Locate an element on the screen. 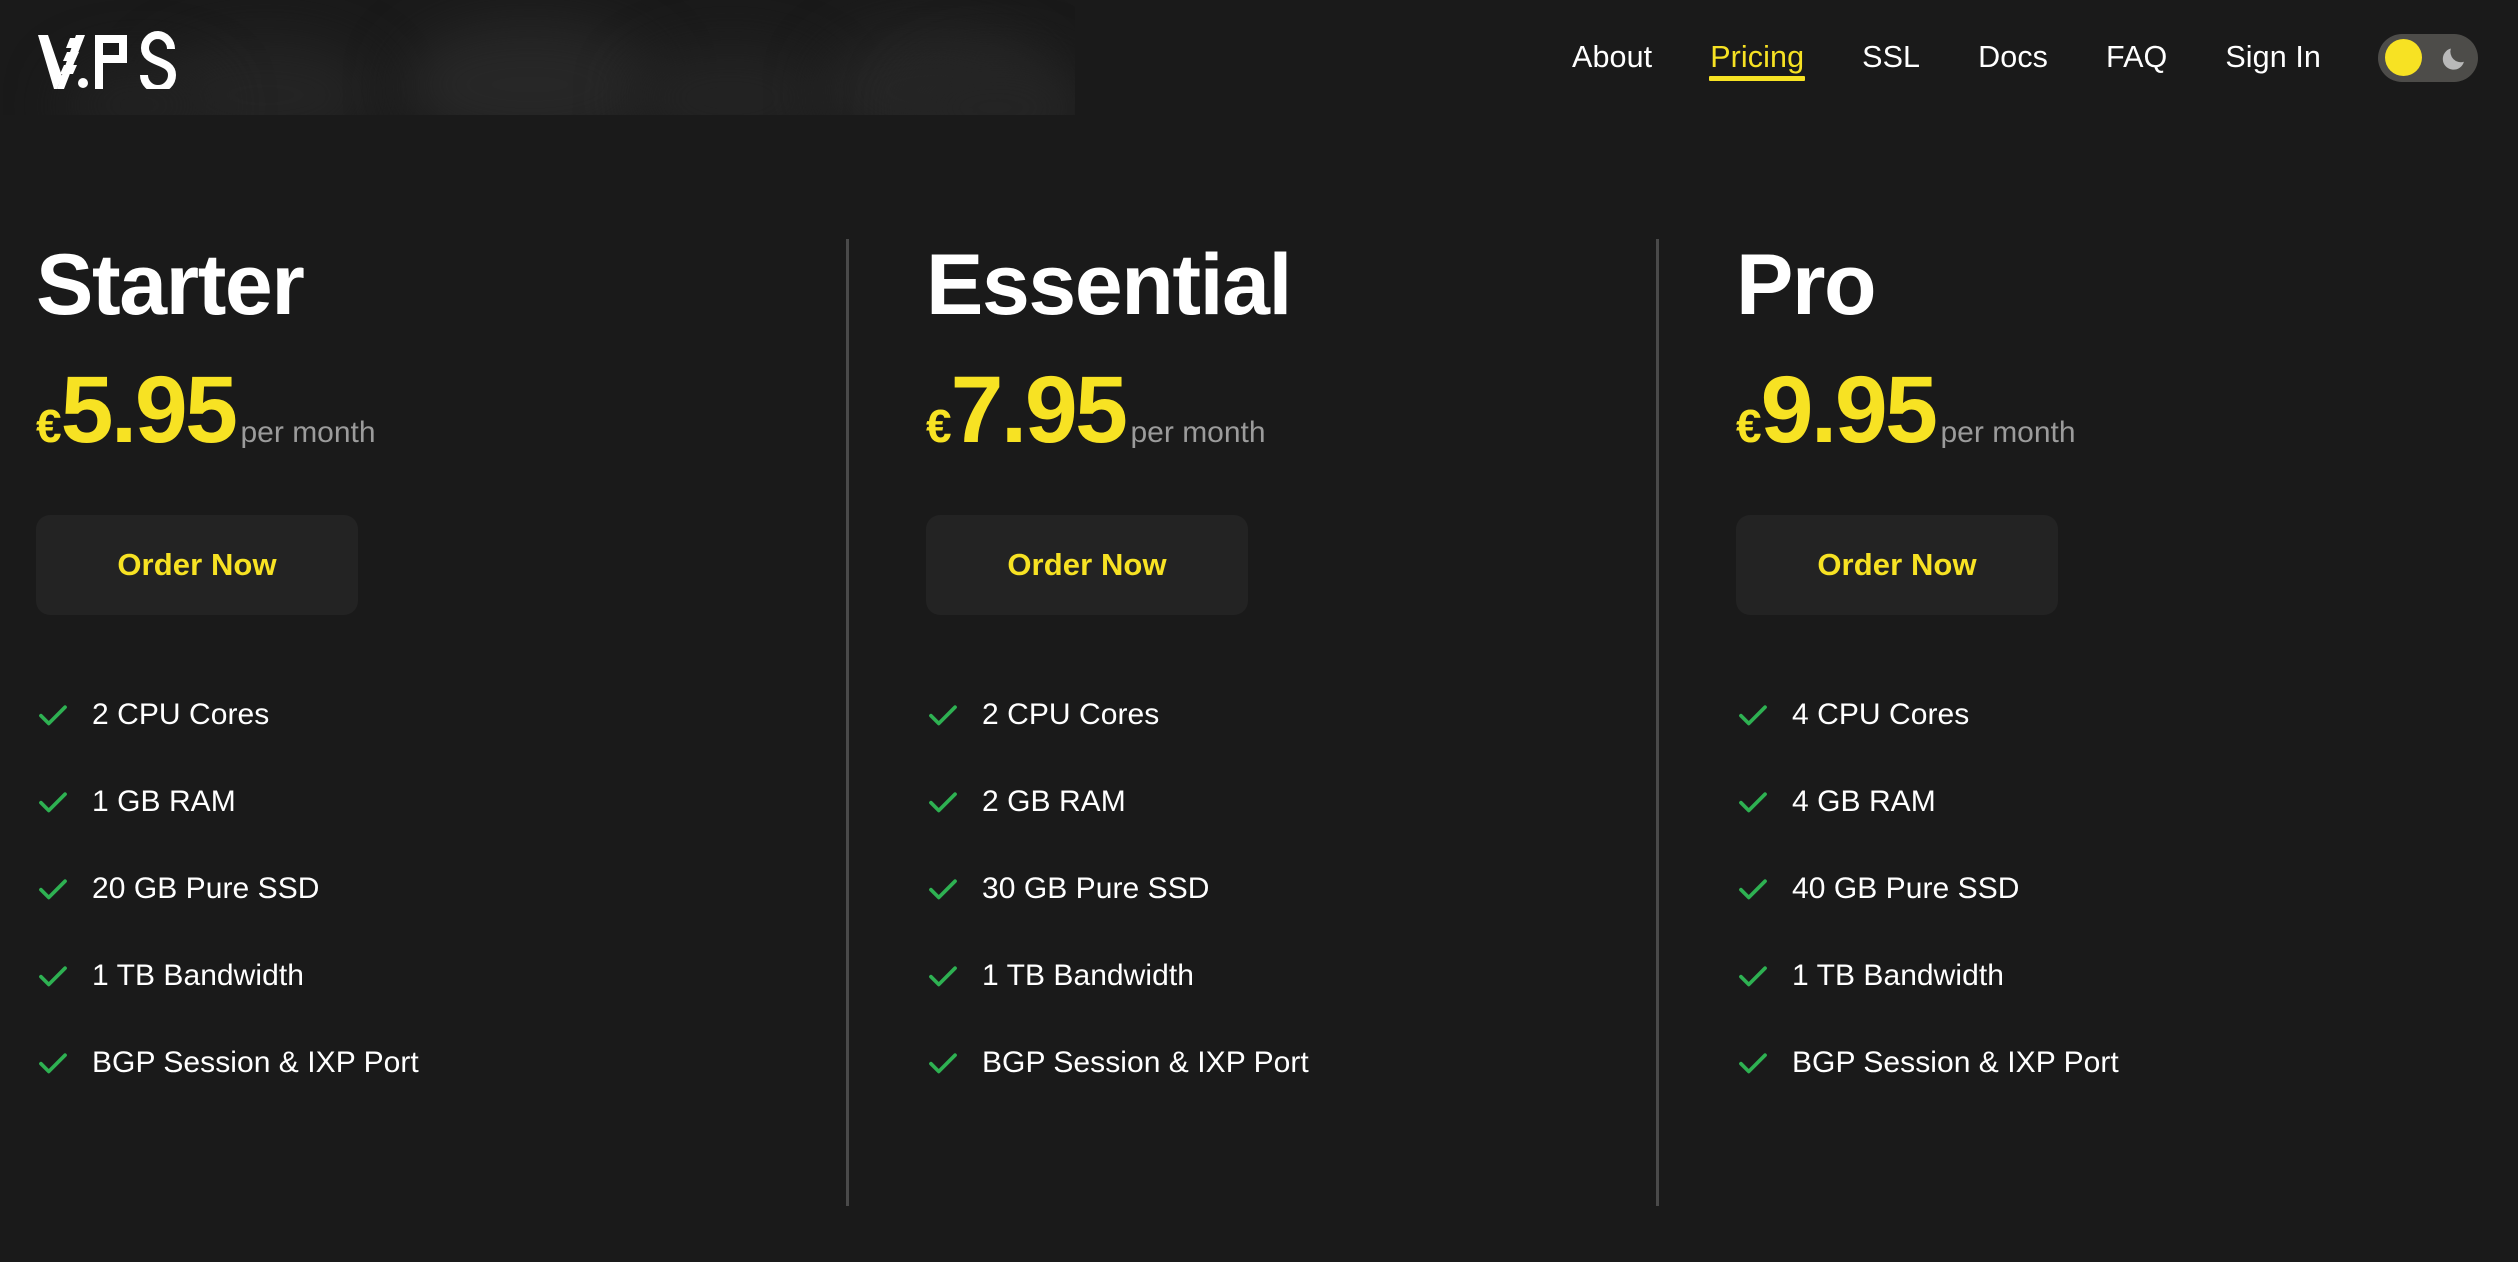 The height and width of the screenshot is (1262, 2518). plan-price: € 7.95 per month is located at coordinates (1271, 410).